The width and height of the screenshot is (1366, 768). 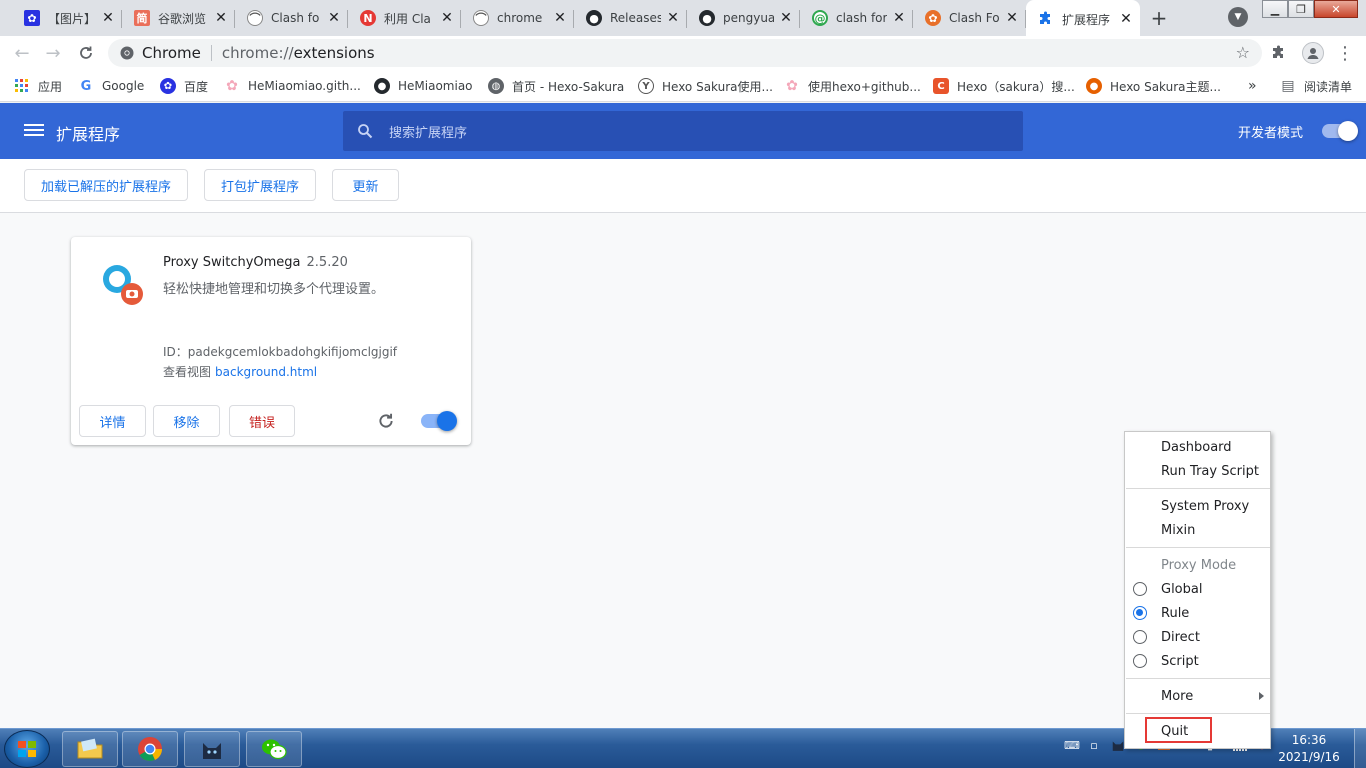 What do you see at coordinates (1178, 530) in the screenshot?
I see `menu-item-mixin: Mixin` at bounding box center [1178, 530].